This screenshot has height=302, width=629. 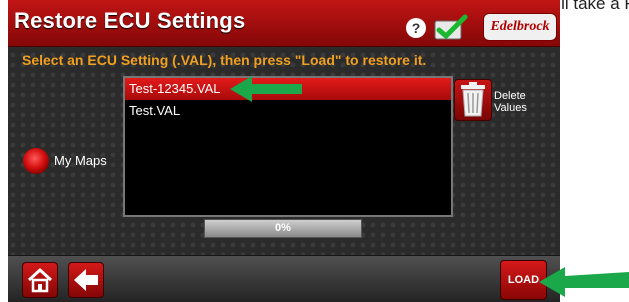 I want to click on title-bar: Restore ECU Settings ? Edelbrock, so click(x=284, y=23).